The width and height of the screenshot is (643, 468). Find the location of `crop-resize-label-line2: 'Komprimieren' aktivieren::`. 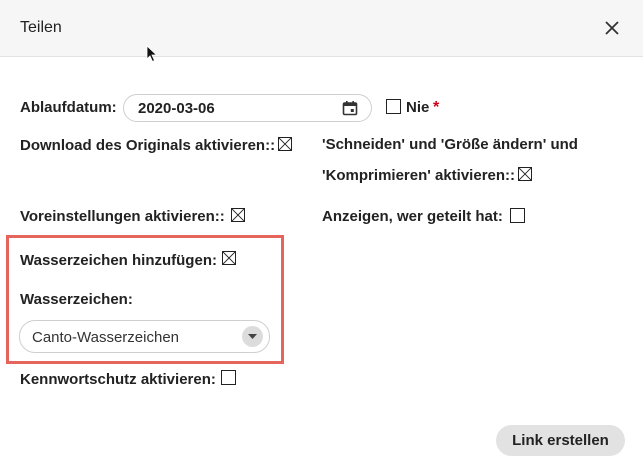

crop-resize-label-line2: 'Komprimieren' aktivieren:: is located at coordinates (419, 175).